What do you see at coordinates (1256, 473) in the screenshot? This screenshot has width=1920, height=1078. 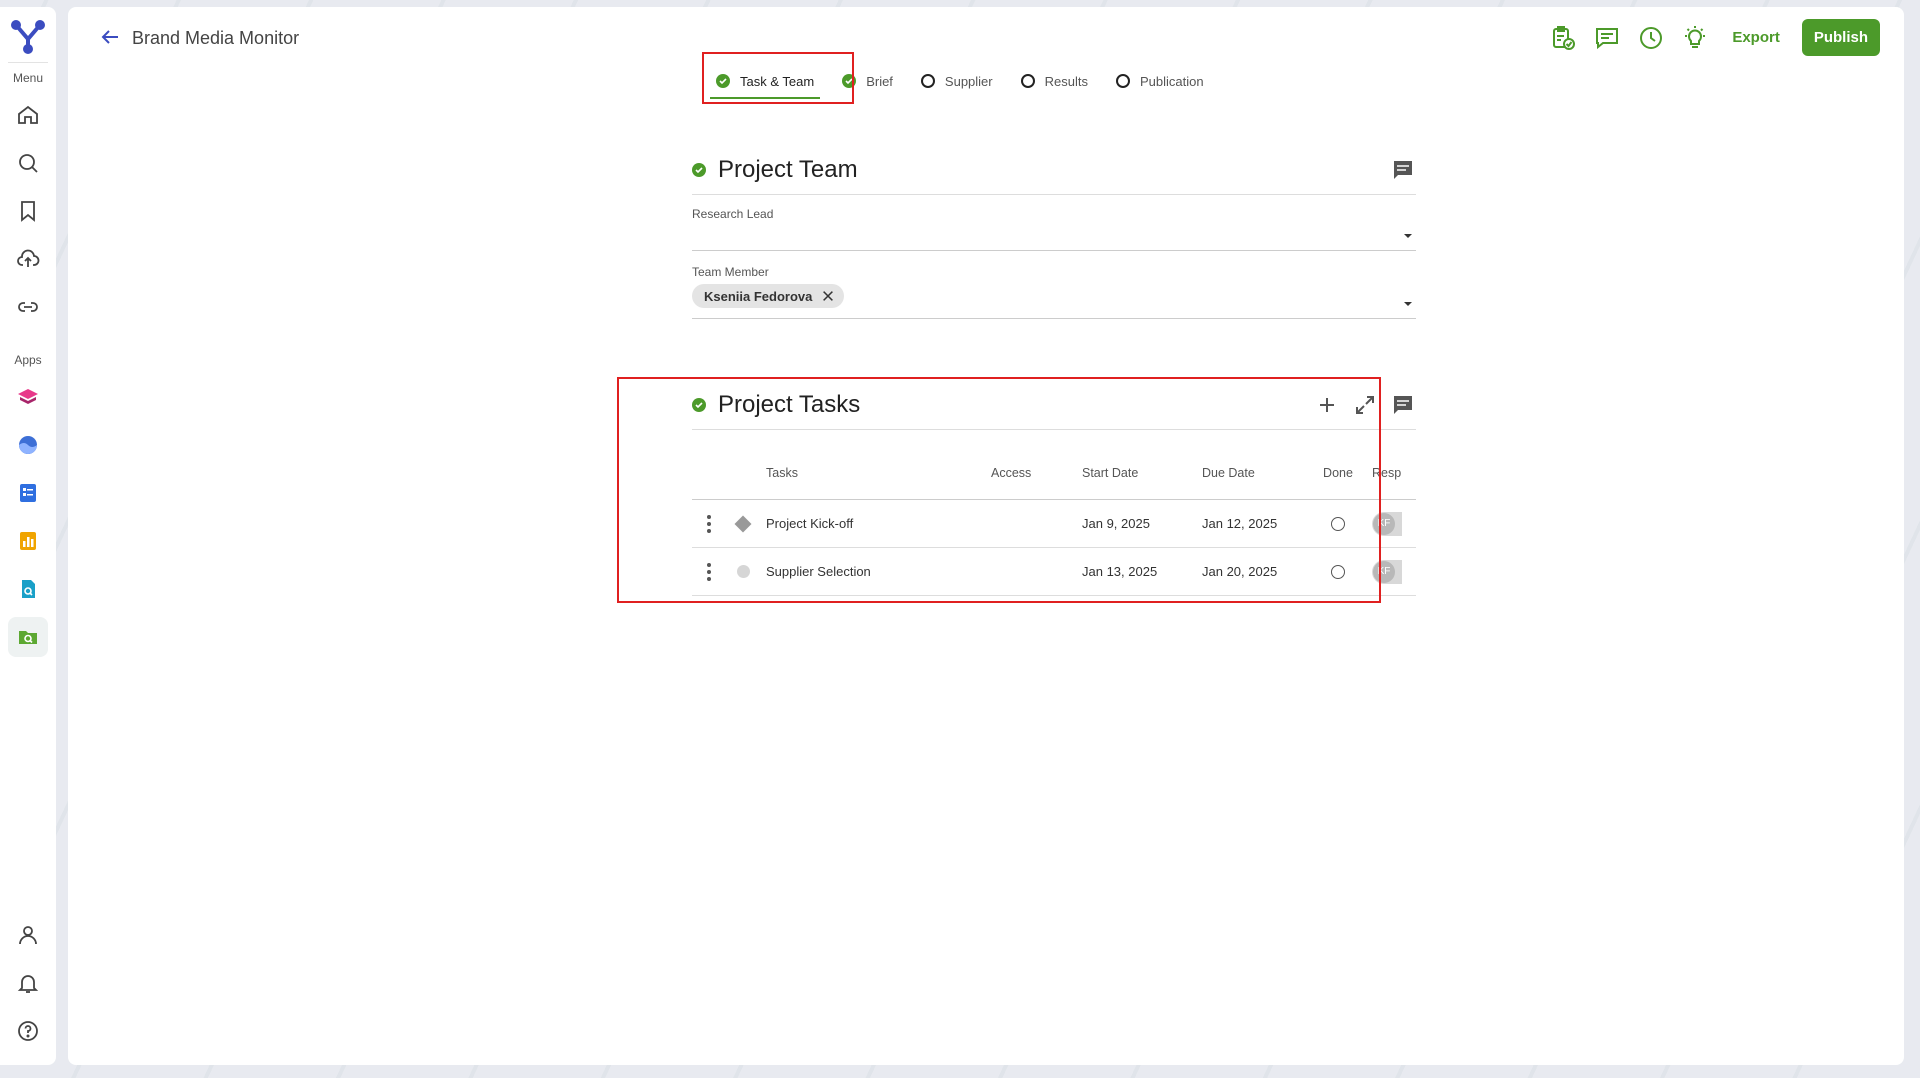 I see `column-header: Due Date` at bounding box center [1256, 473].